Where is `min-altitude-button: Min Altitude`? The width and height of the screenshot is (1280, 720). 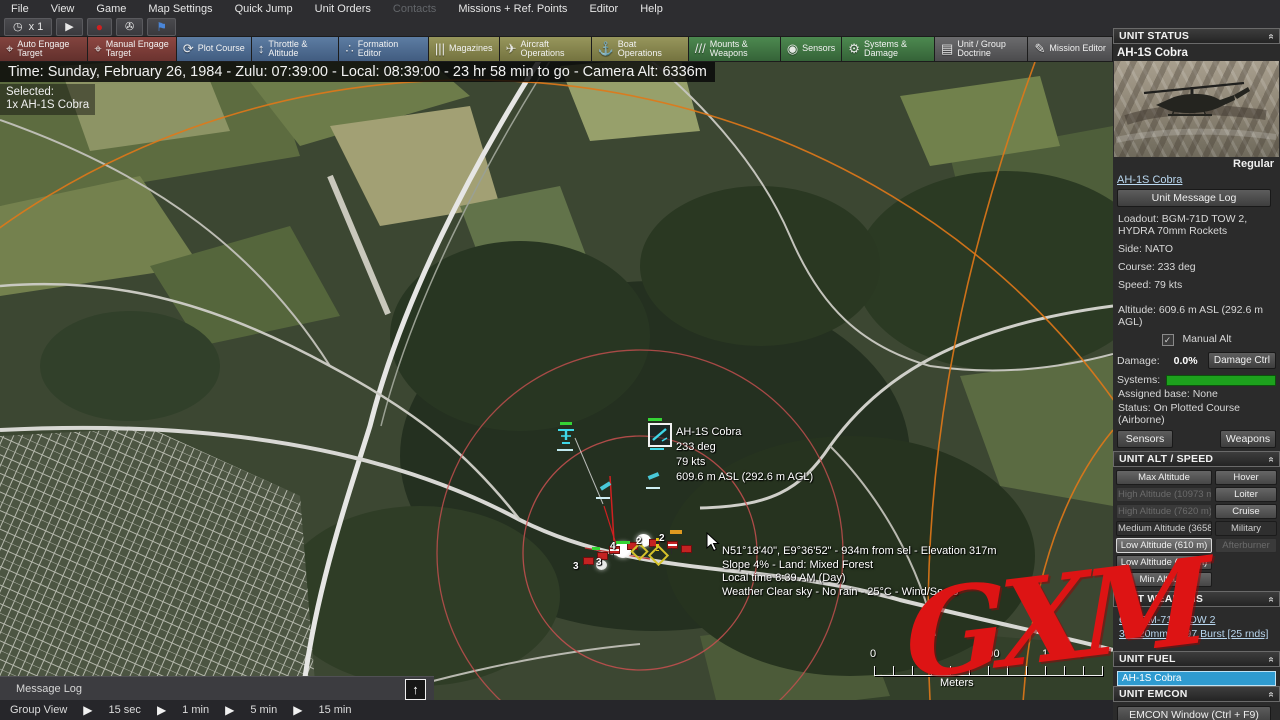
min-altitude-button: Min Altitude is located at coordinates (1164, 579).